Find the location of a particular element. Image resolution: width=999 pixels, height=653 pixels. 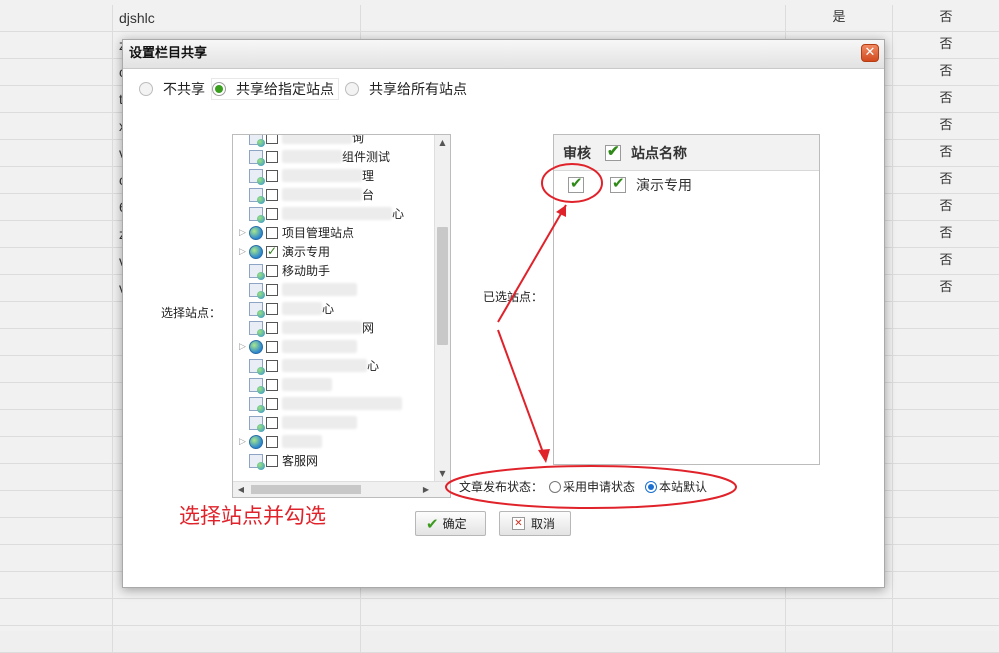

cancel-icon: ✕ is located at coordinates (518, 523).